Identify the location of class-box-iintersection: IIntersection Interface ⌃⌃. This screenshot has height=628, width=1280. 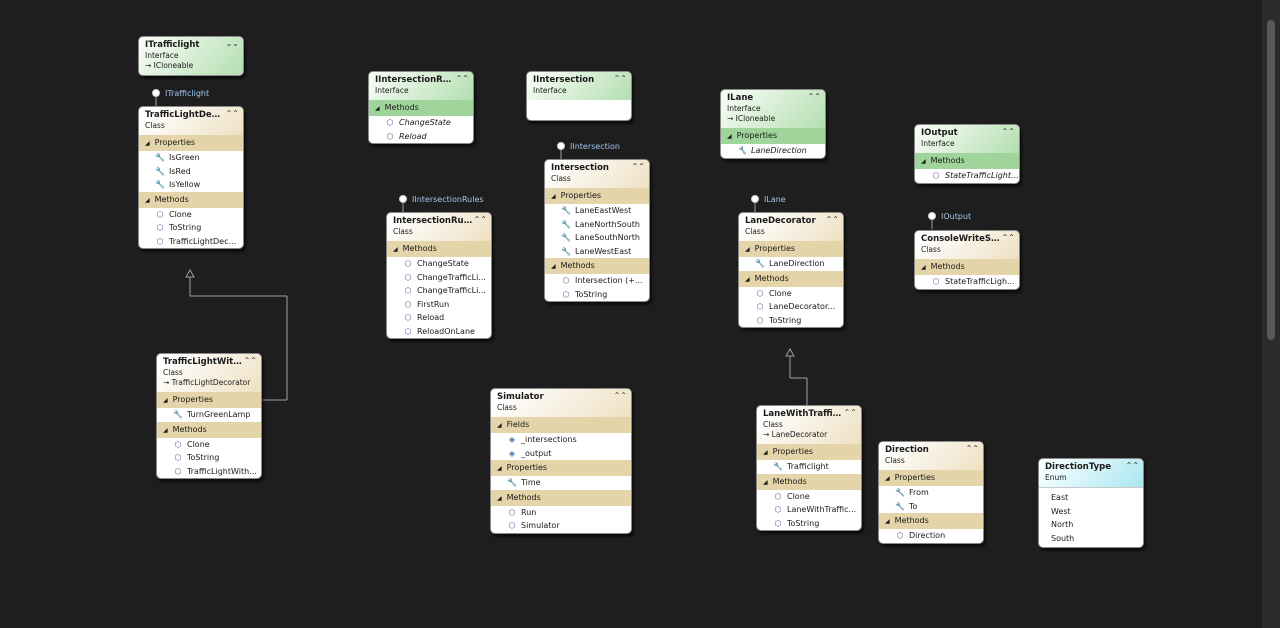
(579, 96).